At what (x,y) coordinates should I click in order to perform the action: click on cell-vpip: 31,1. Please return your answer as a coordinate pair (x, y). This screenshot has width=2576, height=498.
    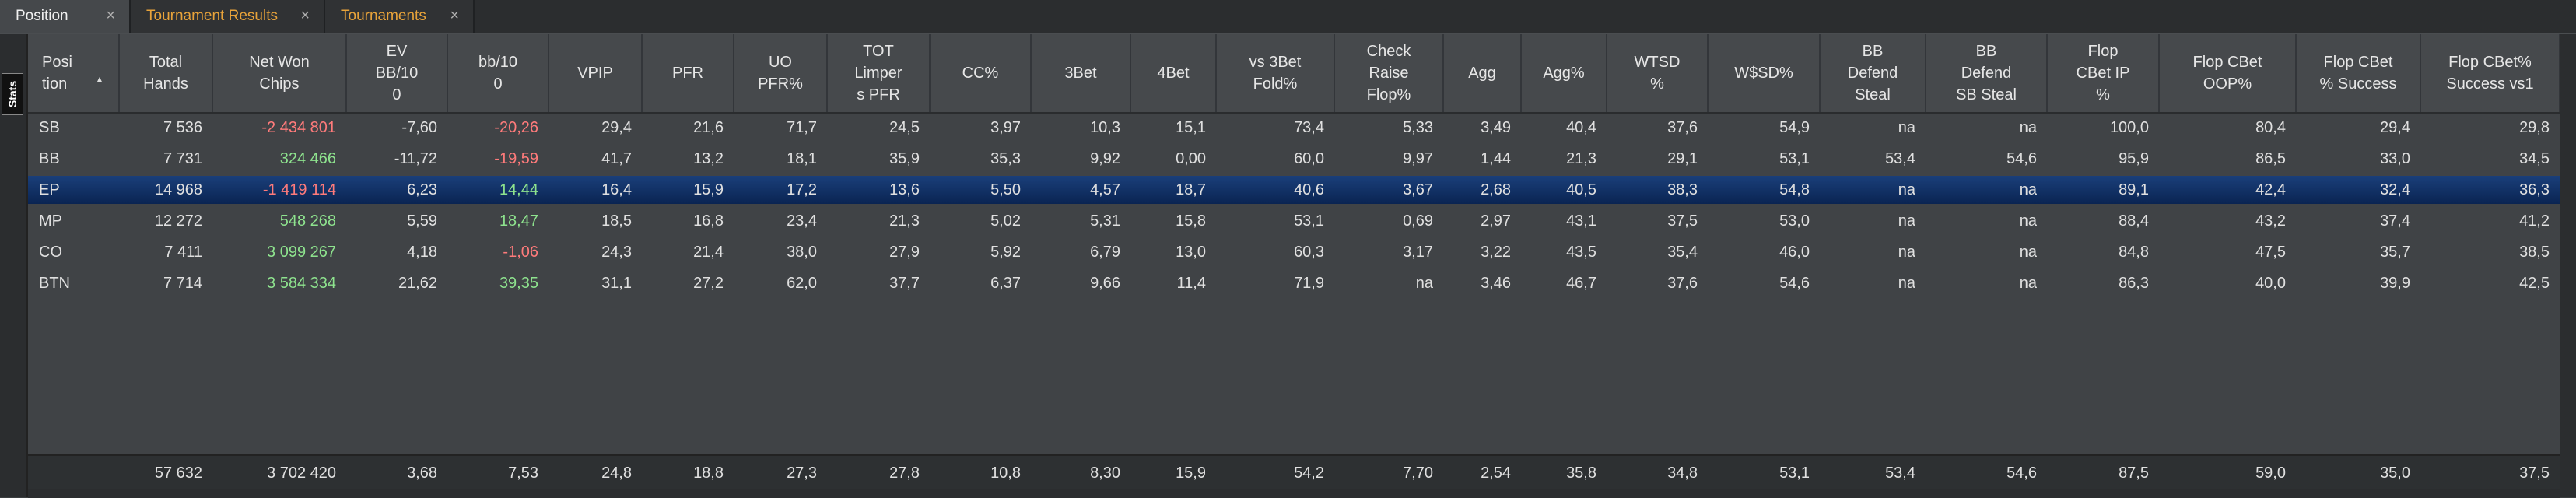
    Looking at the image, I should click on (616, 283).